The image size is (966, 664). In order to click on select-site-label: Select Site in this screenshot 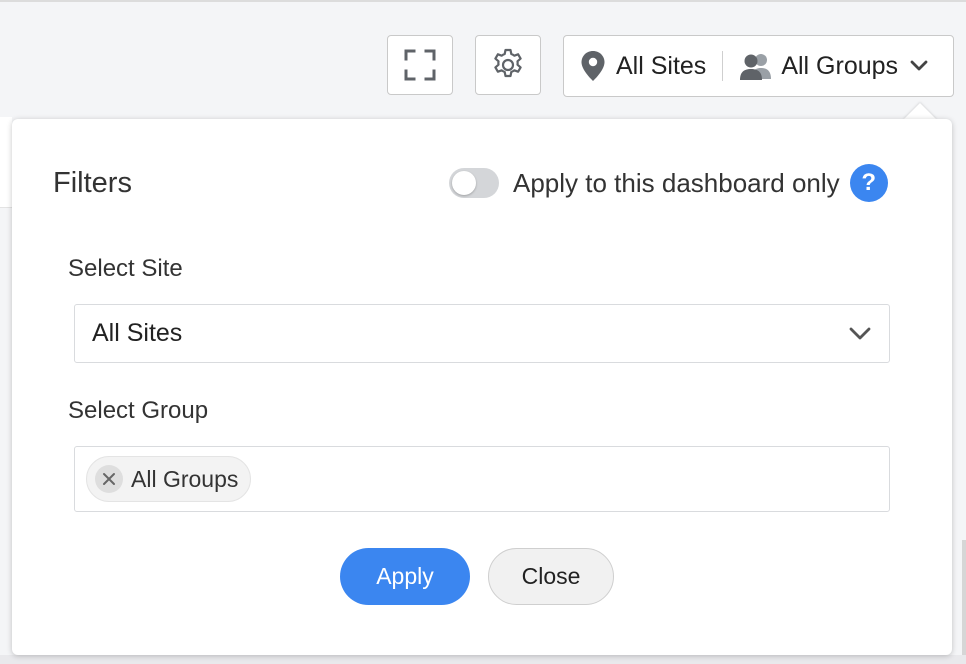, I will do `click(125, 268)`.